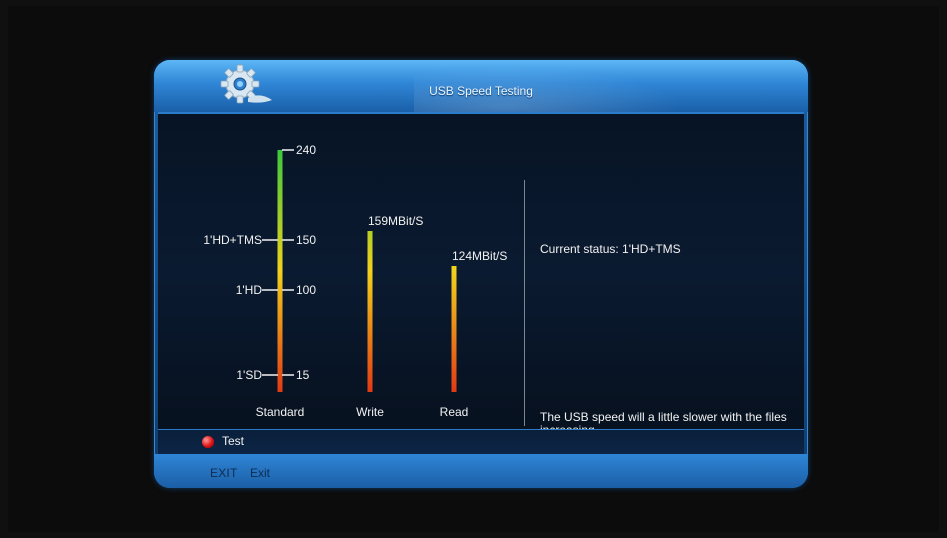 The height and width of the screenshot is (538, 947). I want to click on bar-value-label-read: 124MBit/S, so click(479, 256).